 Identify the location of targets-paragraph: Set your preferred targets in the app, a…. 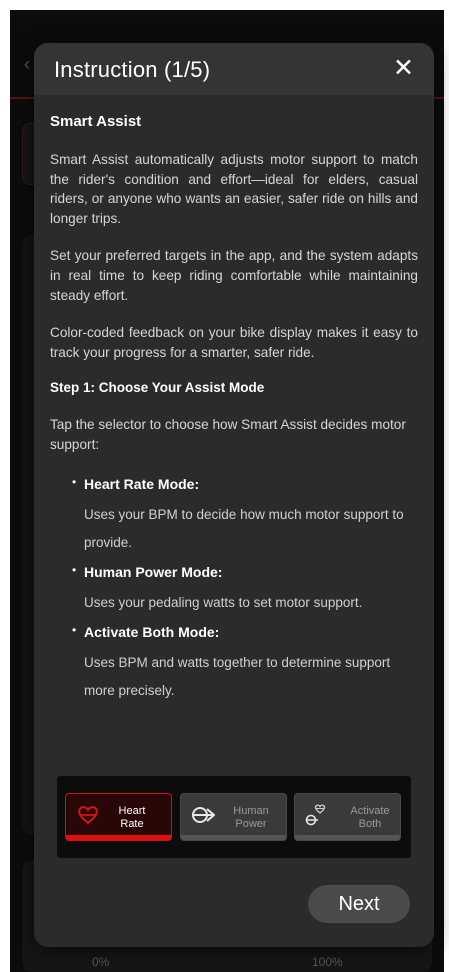
(234, 275).